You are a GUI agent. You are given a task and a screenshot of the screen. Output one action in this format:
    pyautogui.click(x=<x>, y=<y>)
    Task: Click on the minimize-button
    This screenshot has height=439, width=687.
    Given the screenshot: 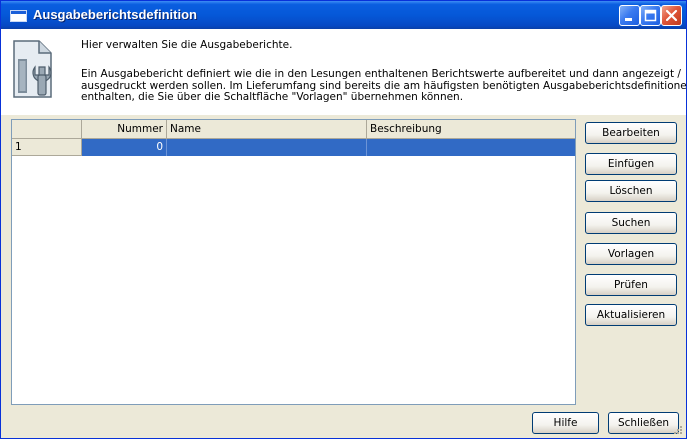 What is the action you would take?
    pyautogui.click(x=629, y=15)
    